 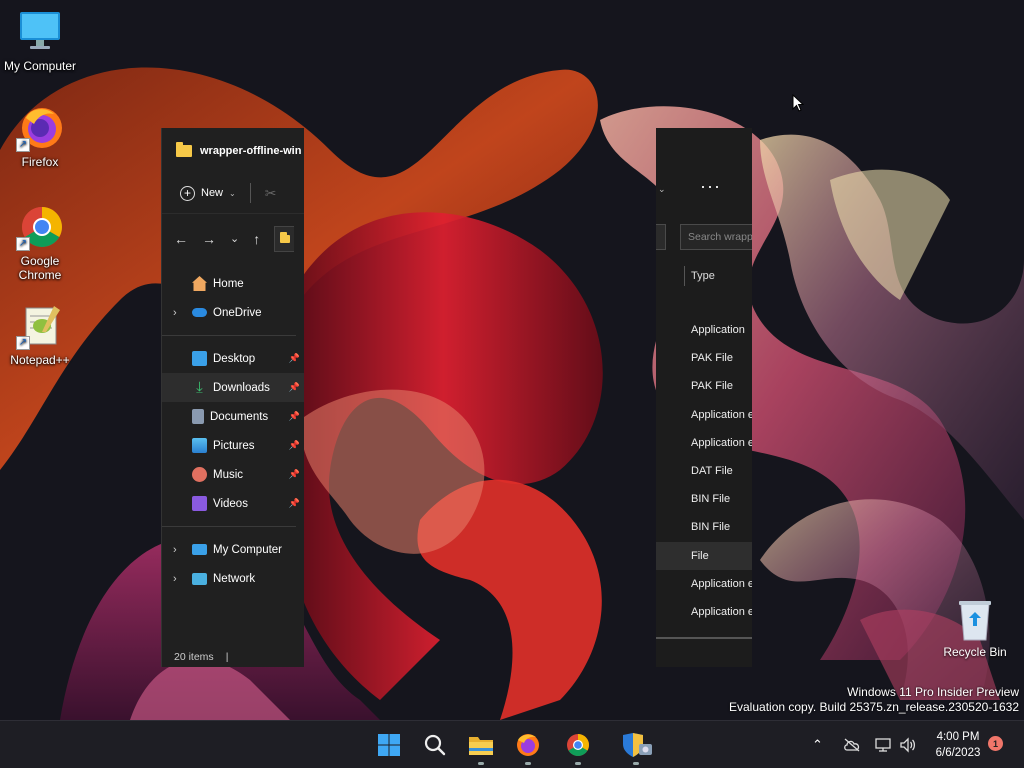 I want to click on nav-item-videos: Videos 📌, so click(x=233, y=503).